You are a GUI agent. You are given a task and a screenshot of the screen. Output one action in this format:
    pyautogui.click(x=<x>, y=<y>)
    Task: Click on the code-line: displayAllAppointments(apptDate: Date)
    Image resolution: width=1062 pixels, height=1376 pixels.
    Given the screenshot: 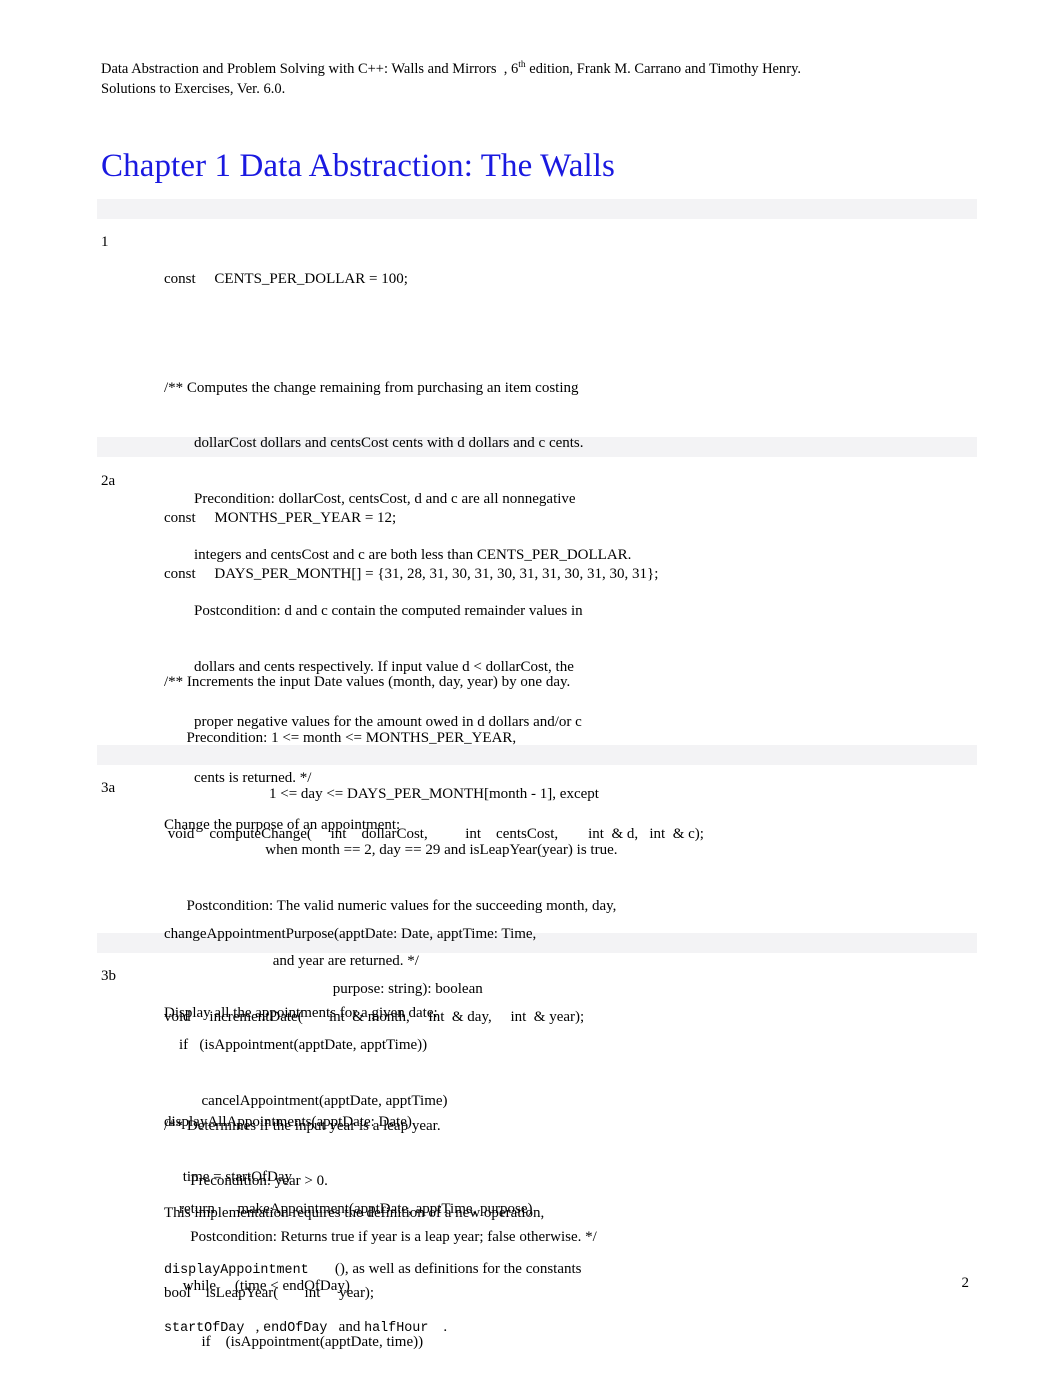 What is the action you would take?
    pyautogui.click(x=288, y=1121)
    